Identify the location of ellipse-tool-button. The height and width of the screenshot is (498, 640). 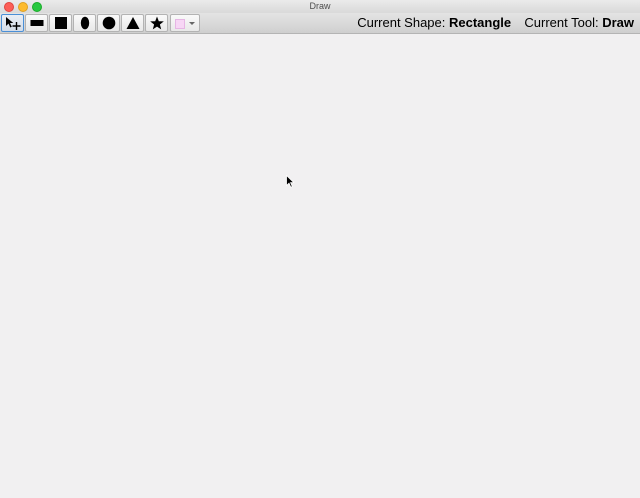
(84, 23).